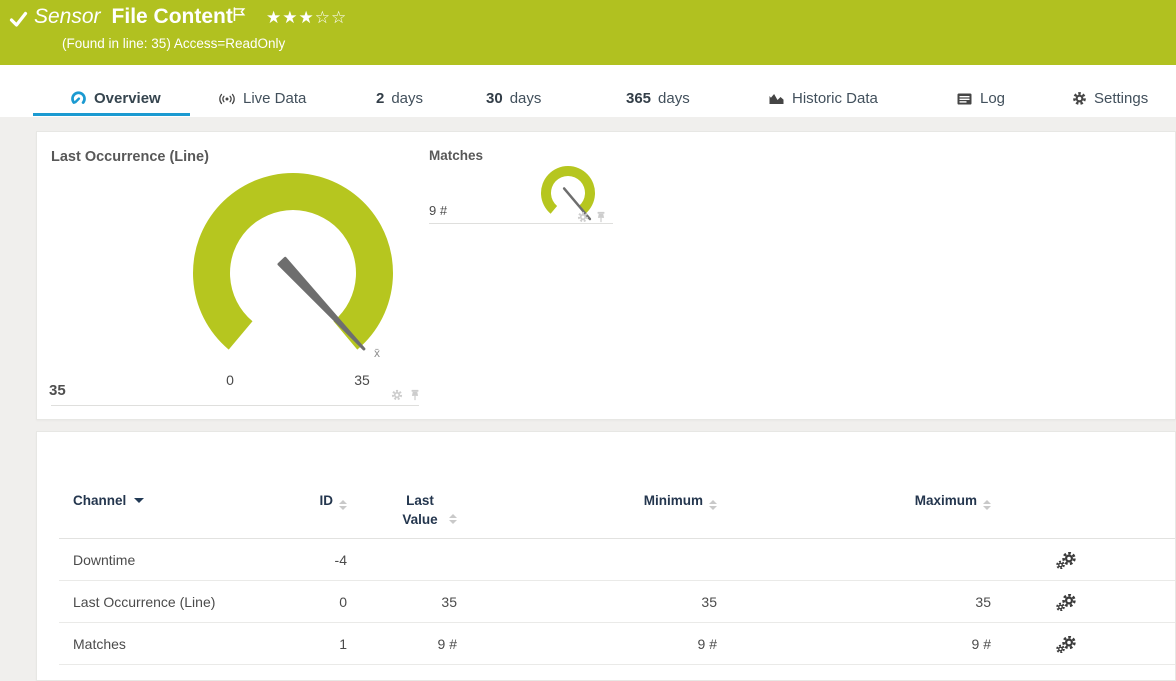  What do you see at coordinates (673, 500) in the screenshot?
I see `column-header-minimum-label: Minimum` at bounding box center [673, 500].